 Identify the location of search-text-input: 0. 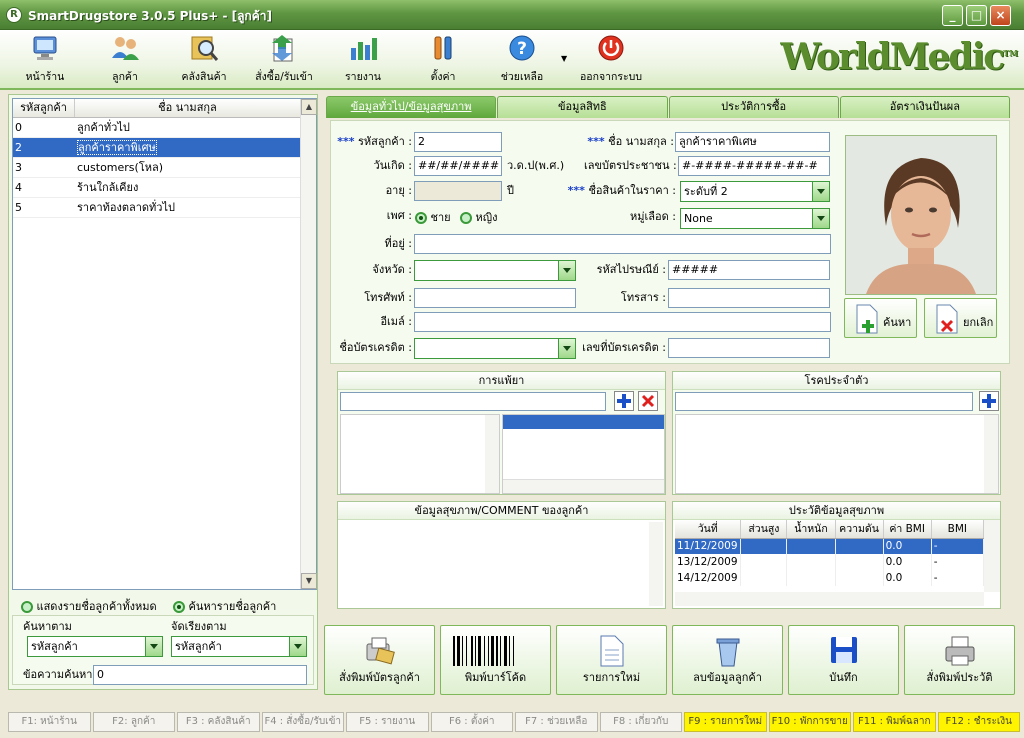
(200, 675).